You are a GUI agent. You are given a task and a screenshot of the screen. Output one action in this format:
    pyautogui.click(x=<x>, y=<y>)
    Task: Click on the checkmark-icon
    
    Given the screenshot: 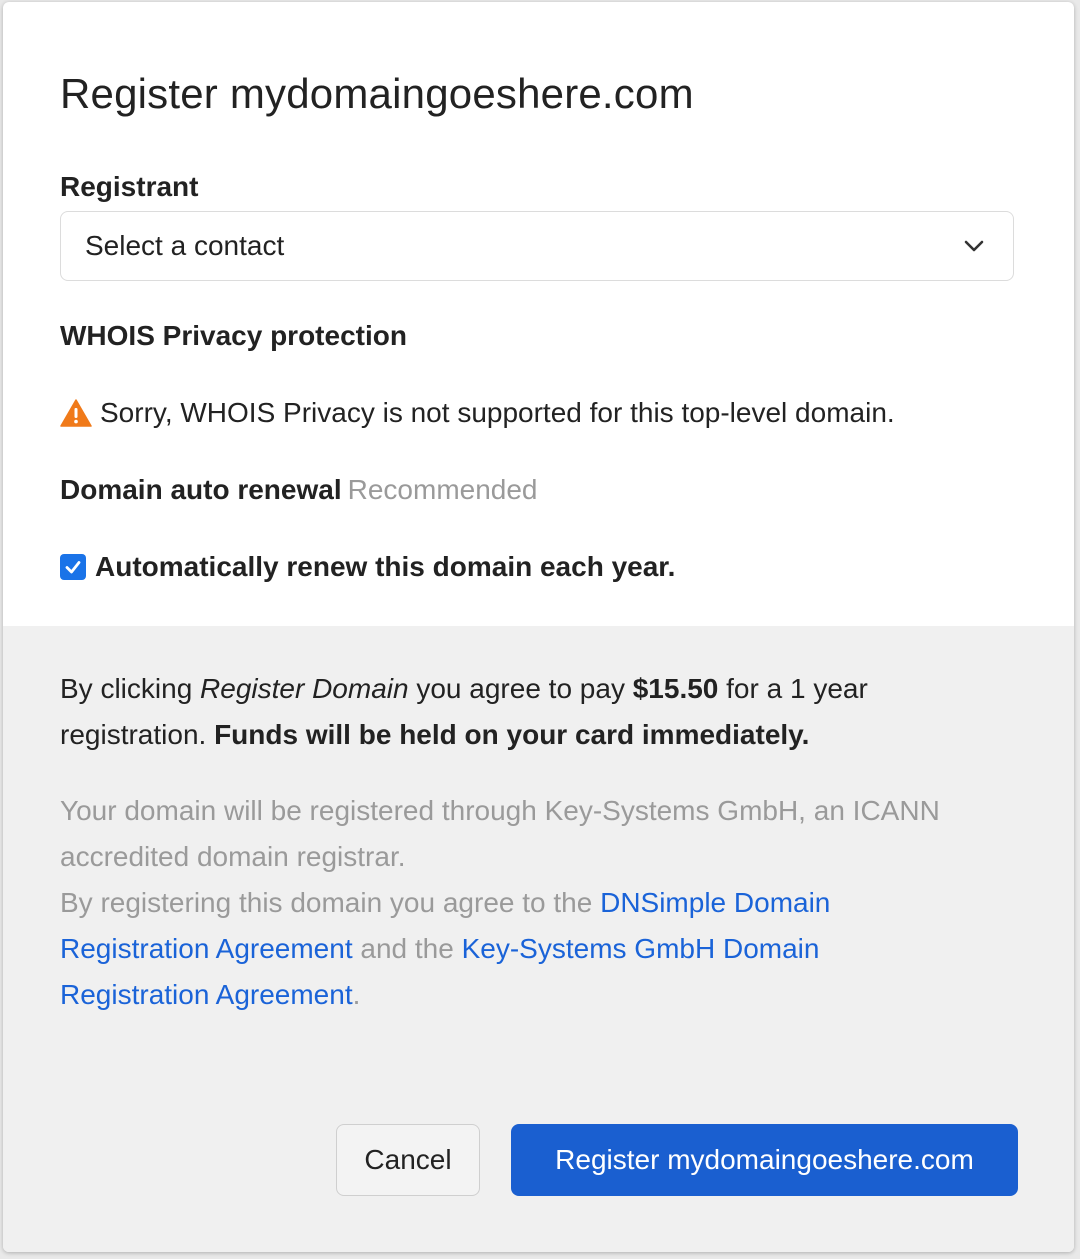 What is the action you would take?
    pyautogui.click(x=73, y=567)
    